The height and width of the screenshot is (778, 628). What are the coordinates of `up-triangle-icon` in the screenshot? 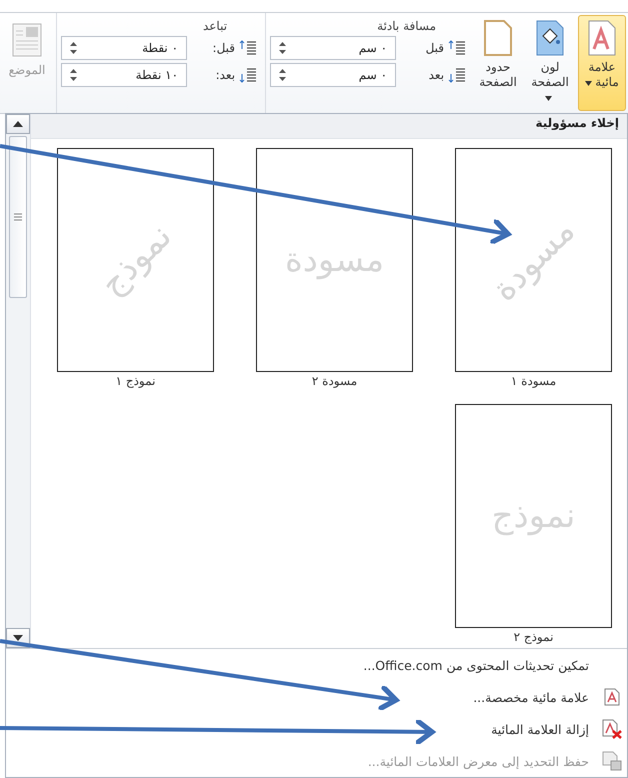 It's located at (18, 124).